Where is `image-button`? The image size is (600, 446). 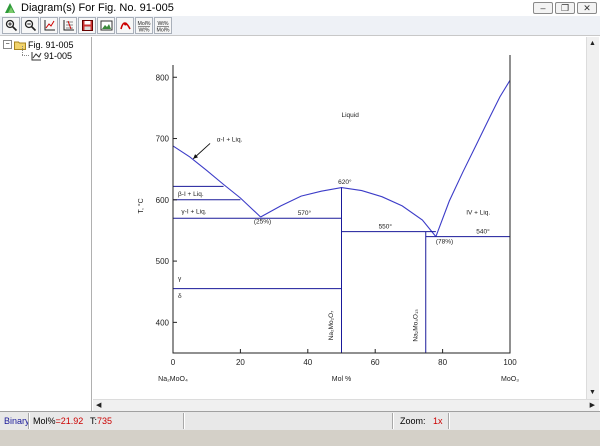
image-button is located at coordinates (106, 25).